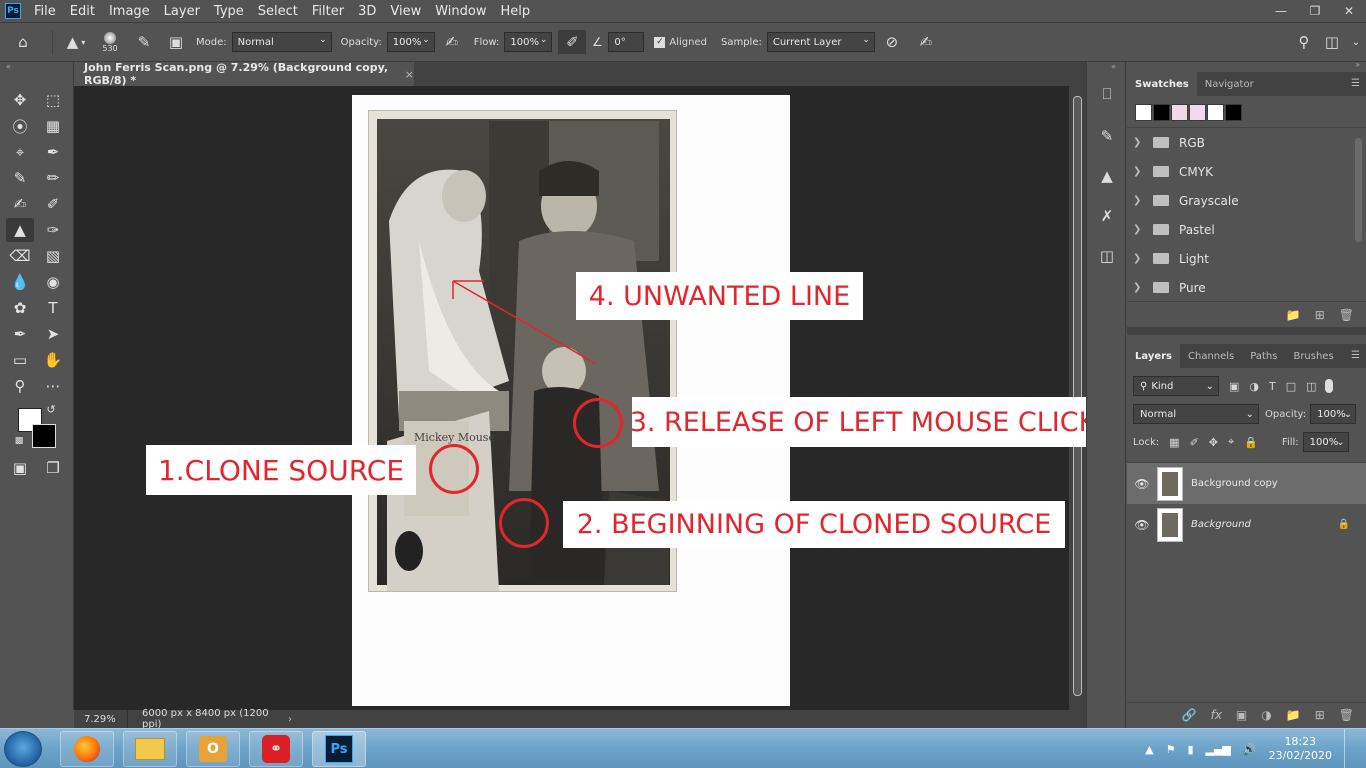 Image resolution: width=1366 pixels, height=768 pixels. Describe the element at coordinates (276, 749) in the screenshot. I see `creative-cloud-icon: ⚭` at that location.